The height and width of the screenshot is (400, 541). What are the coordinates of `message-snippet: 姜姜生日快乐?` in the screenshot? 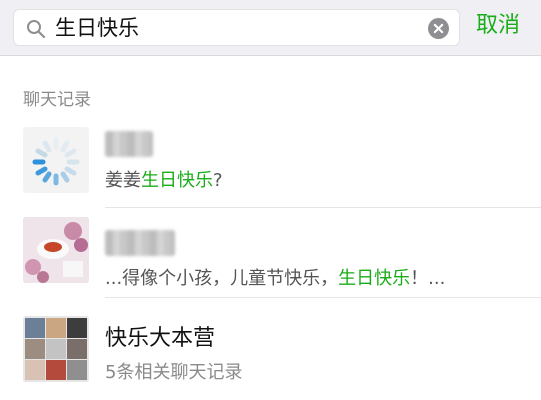 It's located at (164, 180).